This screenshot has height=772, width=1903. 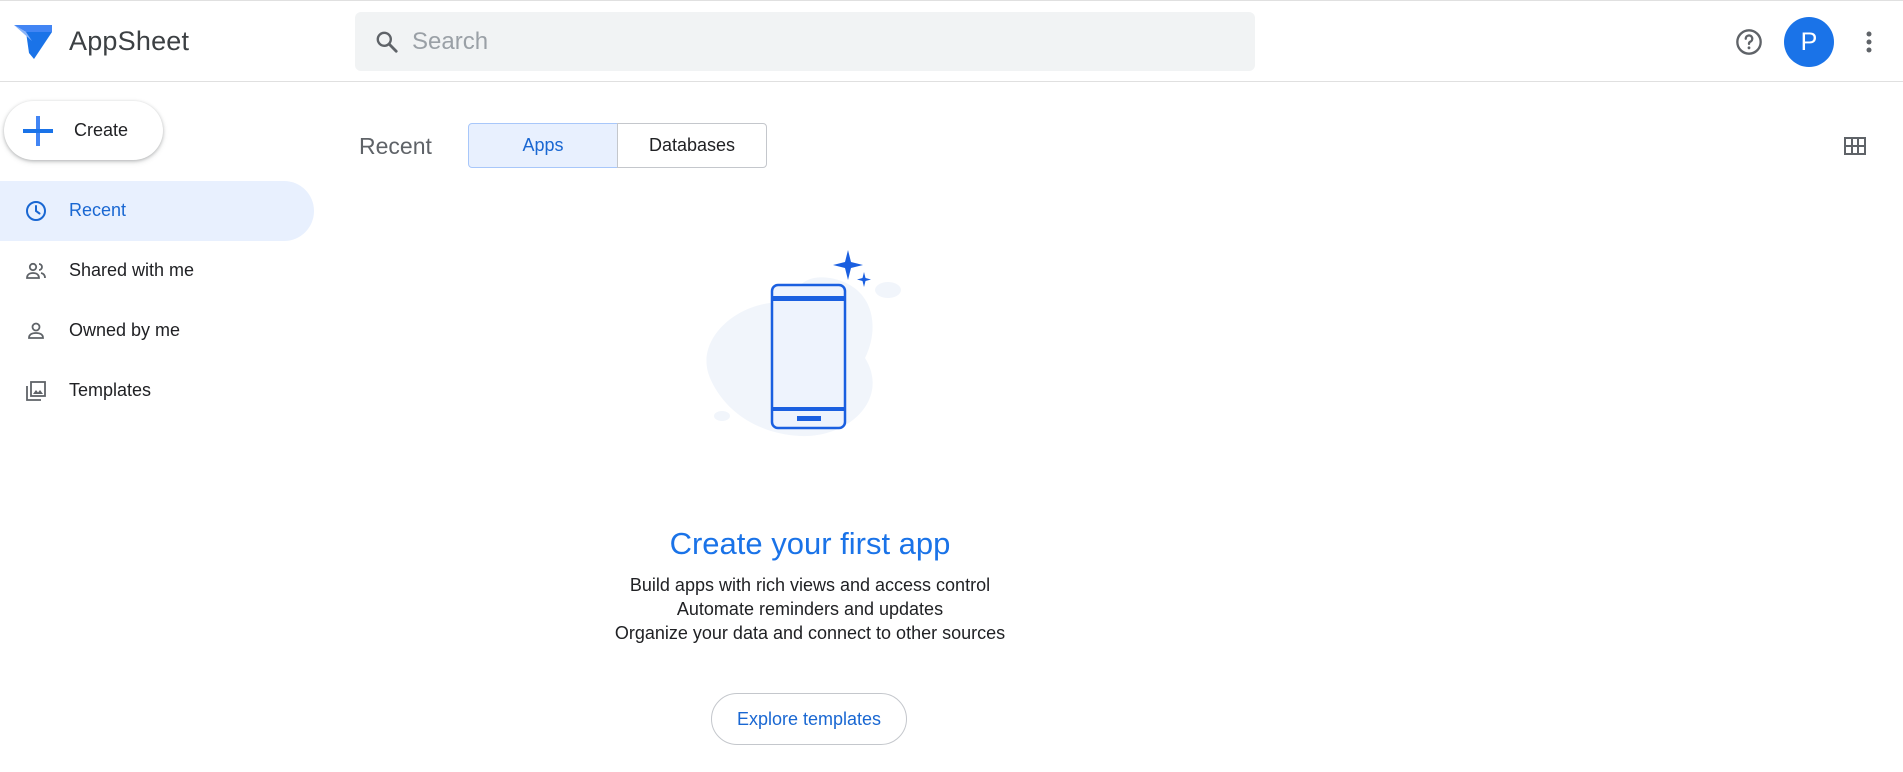 What do you see at coordinates (157, 391) in the screenshot?
I see `sidebar-item-templates: Templates` at bounding box center [157, 391].